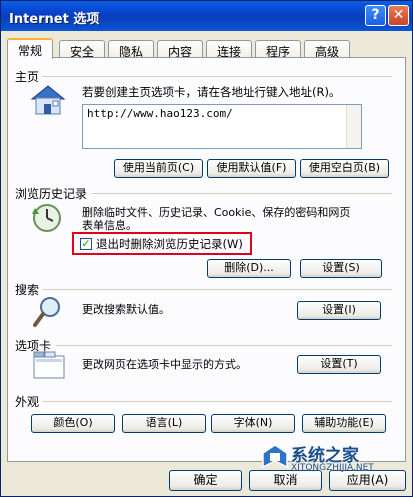  I want to click on tabs-settings-button: 设置(T), so click(339, 364).